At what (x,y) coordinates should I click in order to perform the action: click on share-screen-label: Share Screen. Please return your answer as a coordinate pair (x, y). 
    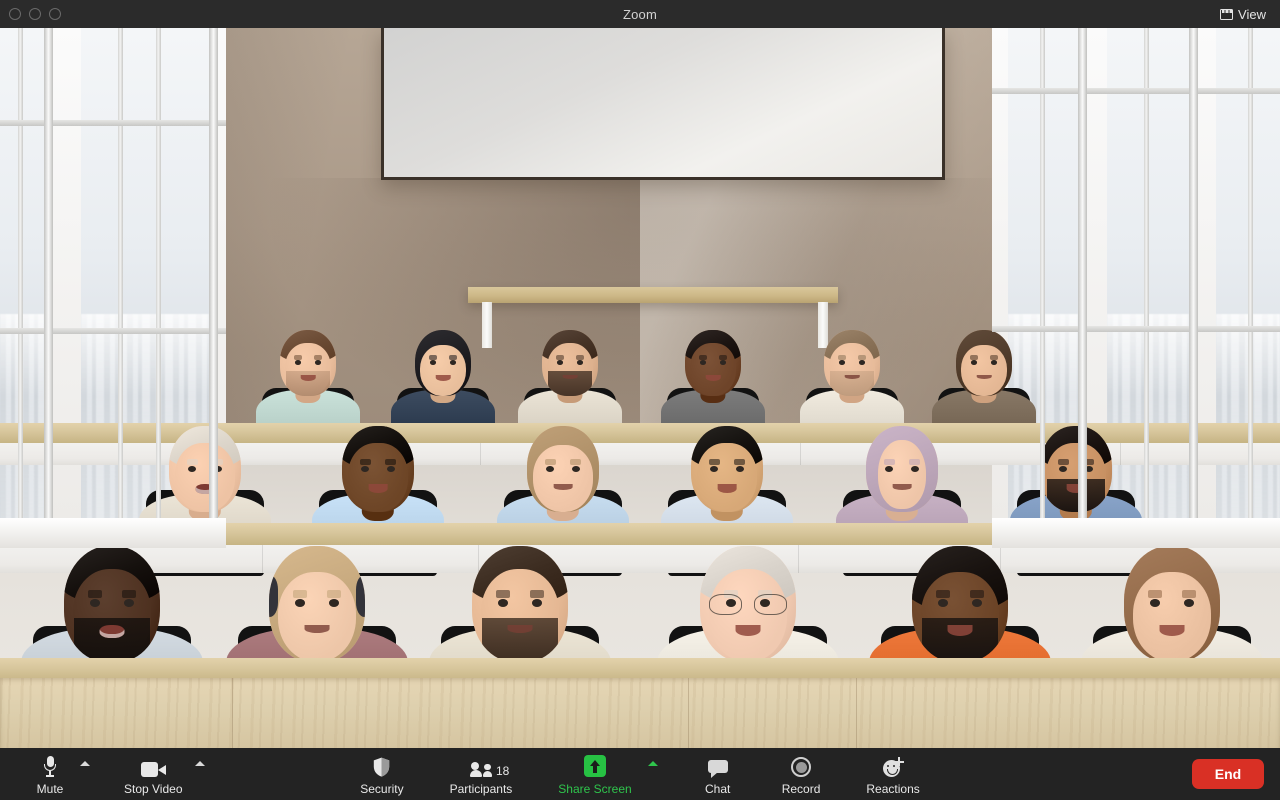
    Looking at the image, I should click on (595, 789).